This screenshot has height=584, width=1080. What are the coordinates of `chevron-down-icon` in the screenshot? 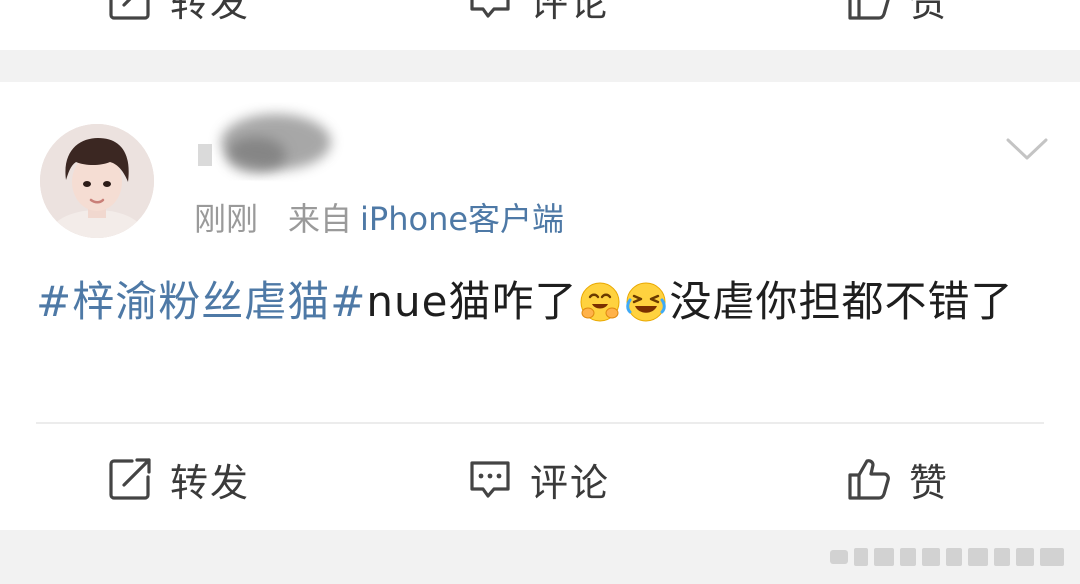 It's located at (1027, 149).